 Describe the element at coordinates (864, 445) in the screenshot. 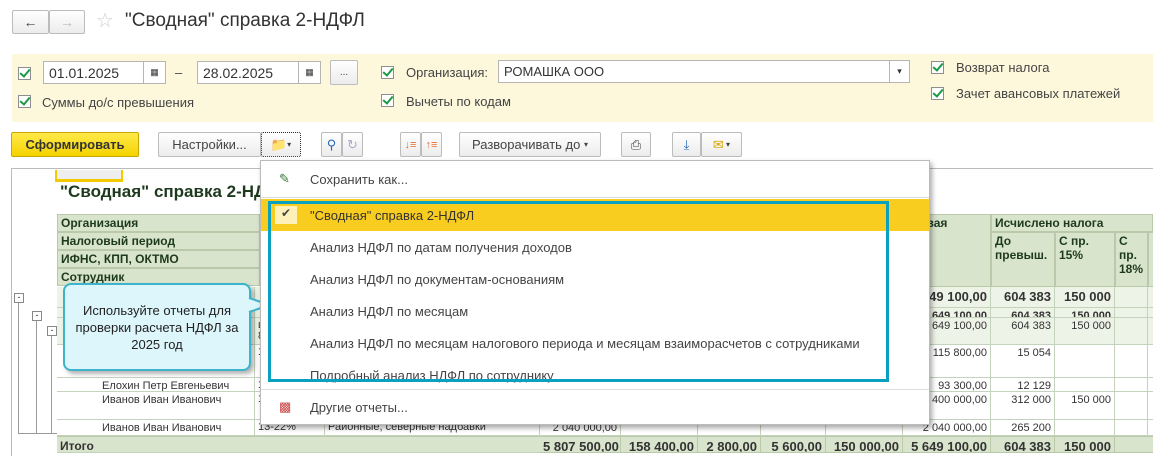

I see `total-value: 150 000,00` at that location.